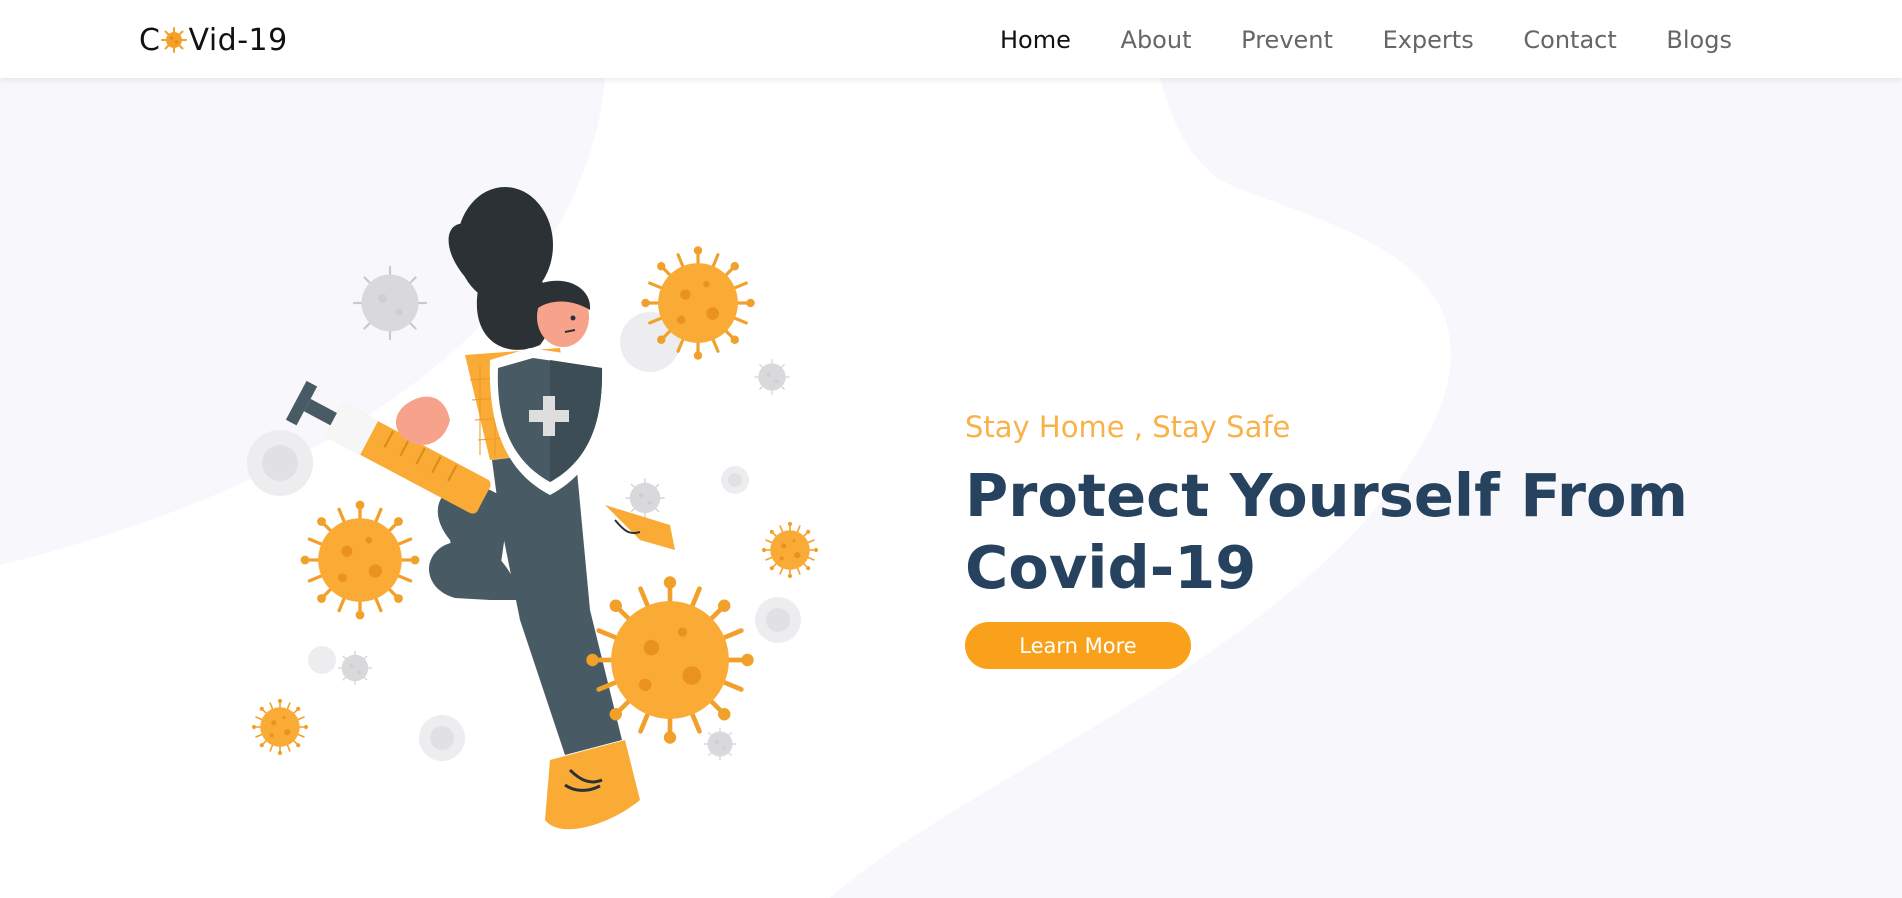 This screenshot has height=898, width=1902. What do you see at coordinates (174, 40) in the screenshot?
I see `virus-icon` at bounding box center [174, 40].